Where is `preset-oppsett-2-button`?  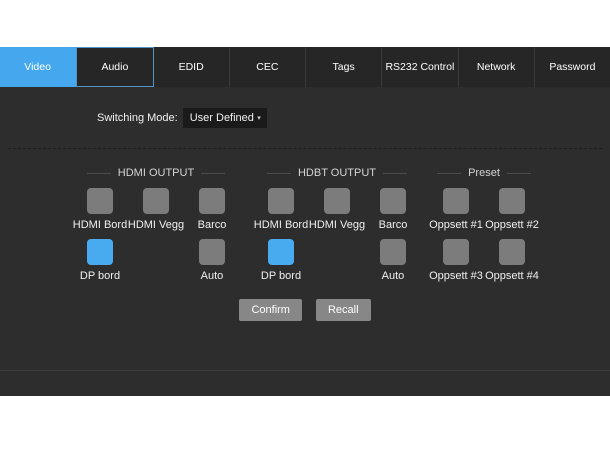 preset-oppsett-2-button is located at coordinates (512, 201).